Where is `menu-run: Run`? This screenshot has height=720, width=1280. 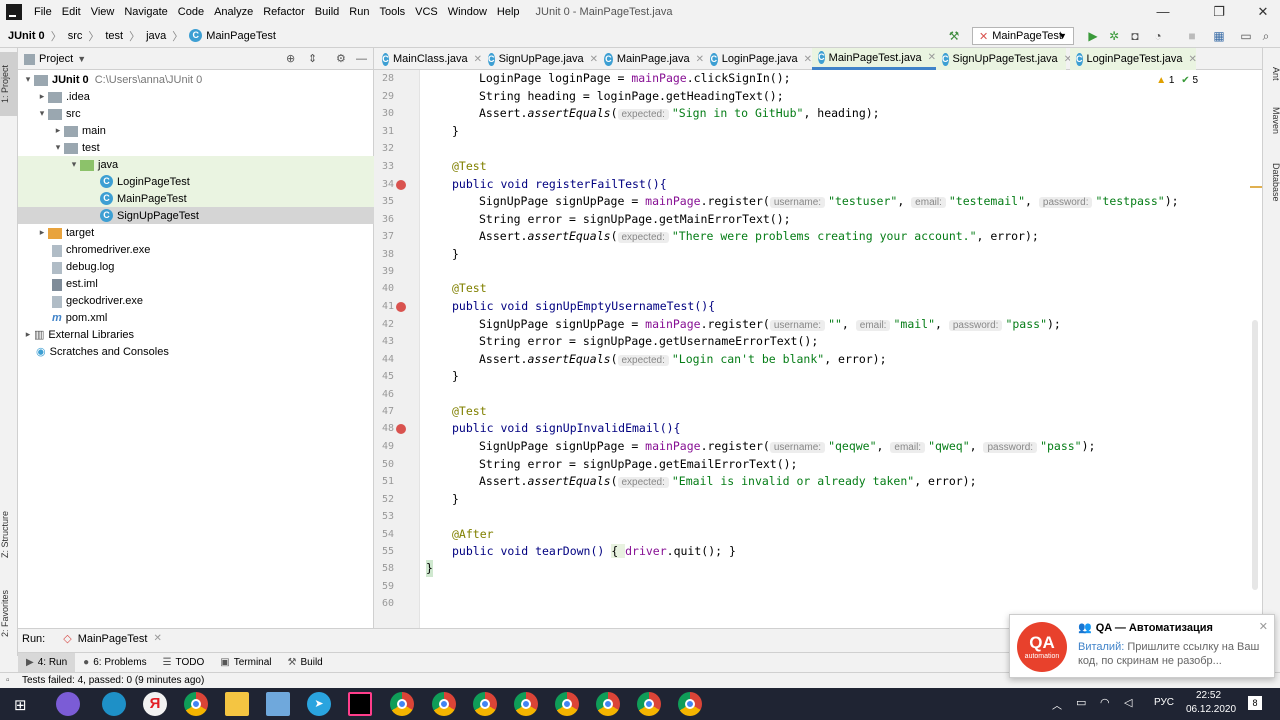 menu-run: Run is located at coordinates (360, 12).